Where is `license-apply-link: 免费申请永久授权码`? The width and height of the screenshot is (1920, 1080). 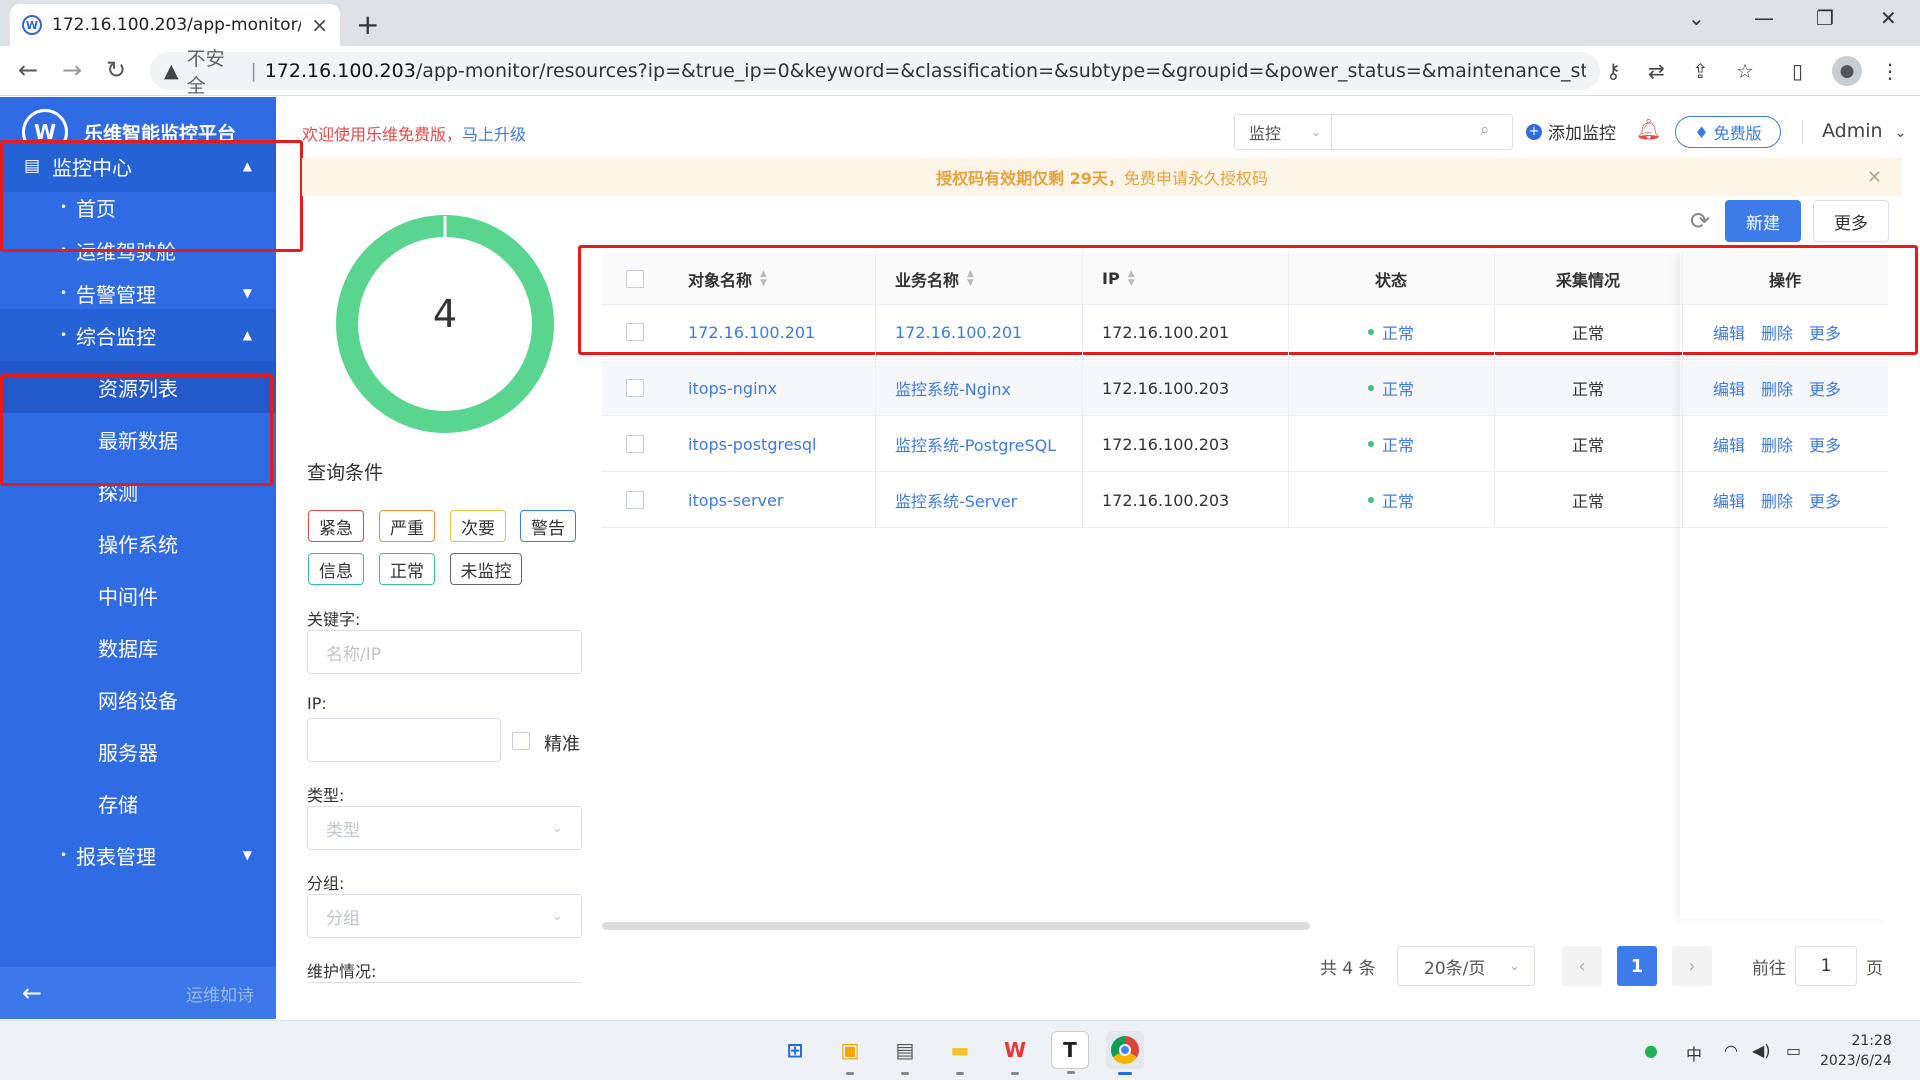 license-apply-link: 免费申请永久授权码 is located at coordinates (1196, 177).